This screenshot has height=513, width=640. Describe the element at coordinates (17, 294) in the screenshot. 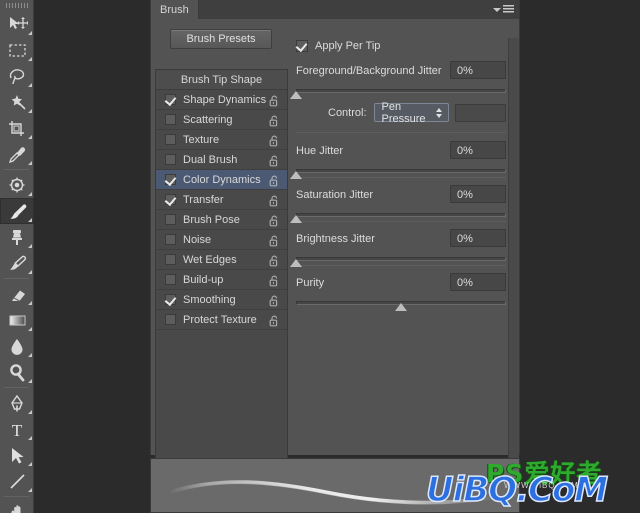

I see `eraser-tool-icon` at that location.